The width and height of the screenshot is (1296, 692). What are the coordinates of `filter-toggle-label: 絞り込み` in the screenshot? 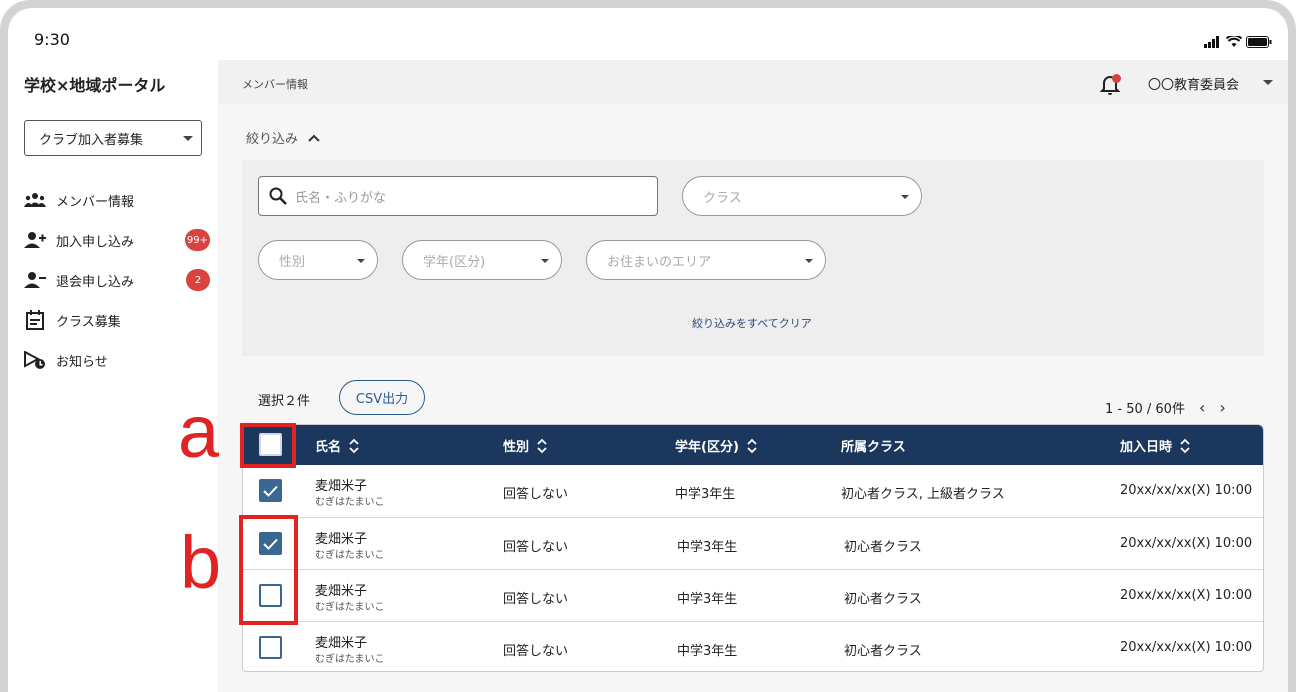 It's located at (272, 139).